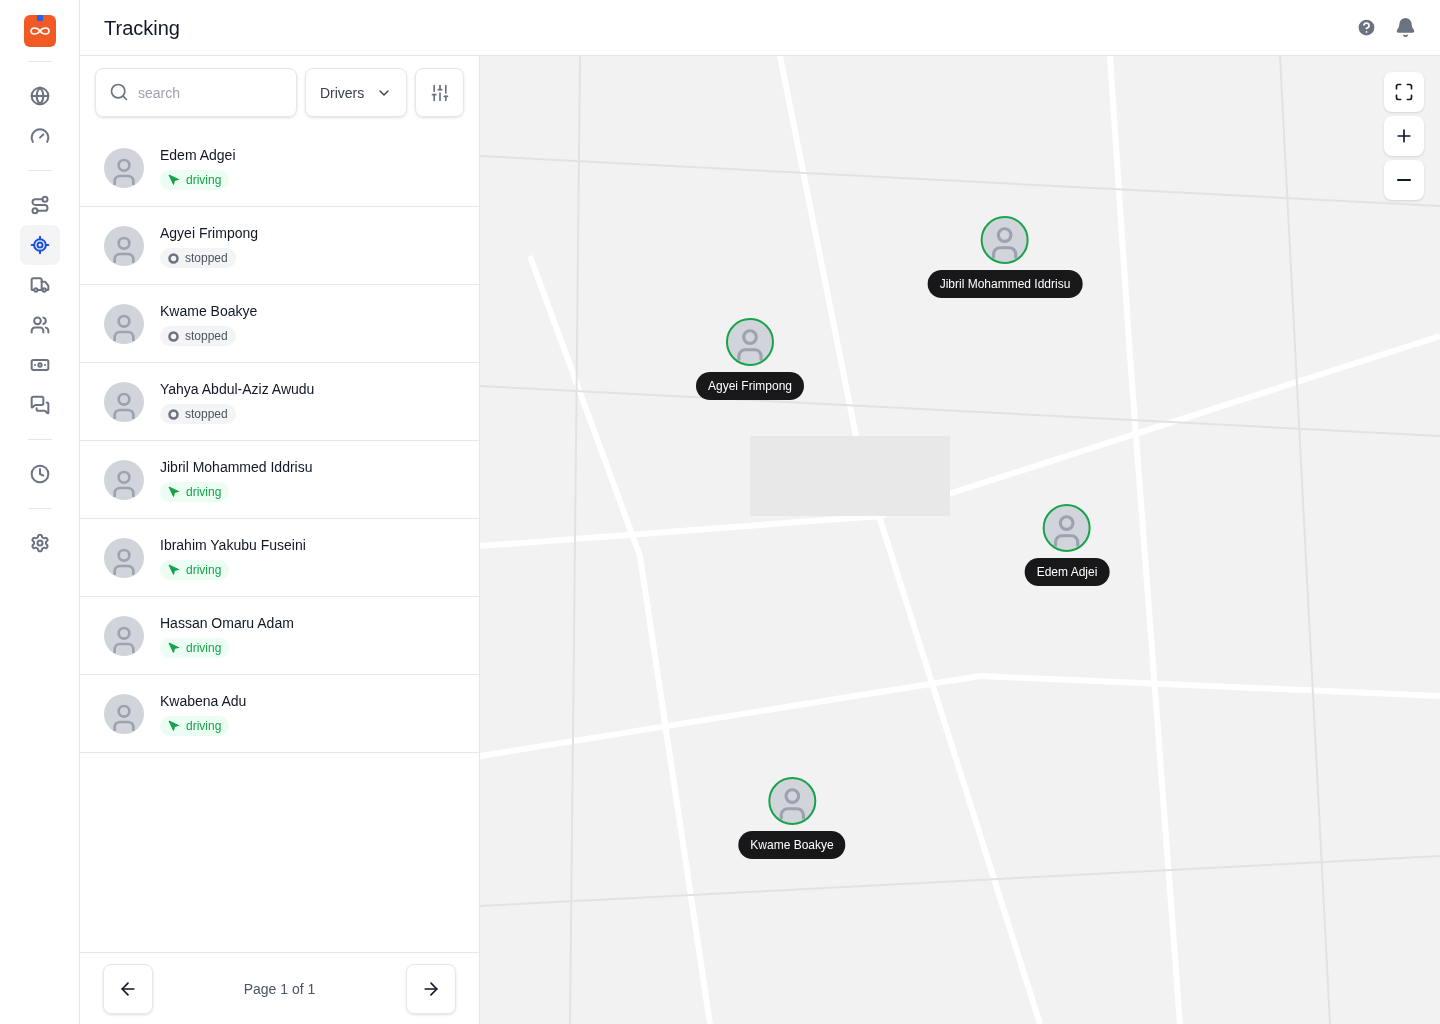  What do you see at coordinates (279, 402) in the screenshot?
I see `driver-list-item: Yahya Abdul-Aziz Awudu stopped` at bounding box center [279, 402].